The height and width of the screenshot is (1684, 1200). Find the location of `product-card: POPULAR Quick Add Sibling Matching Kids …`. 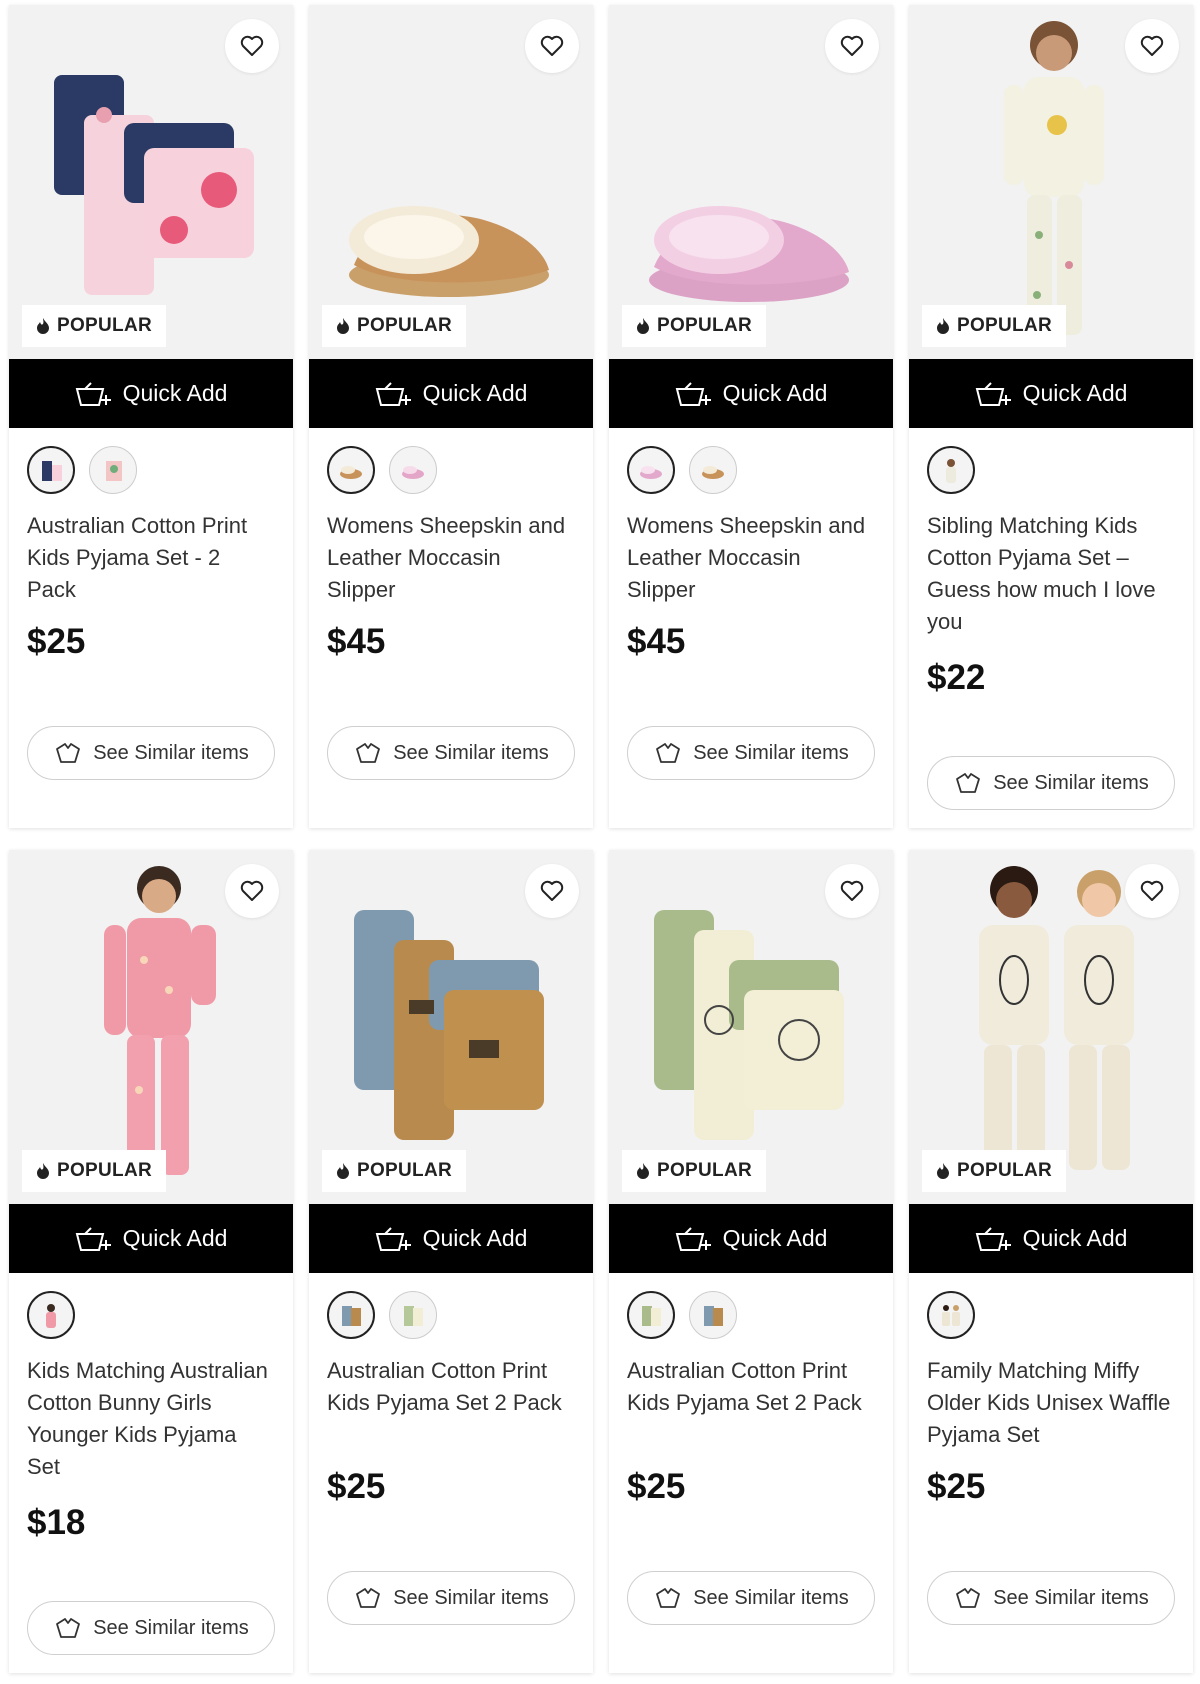

product-card: POPULAR Quick Add Sibling Matching Kids … is located at coordinates (1051, 416).